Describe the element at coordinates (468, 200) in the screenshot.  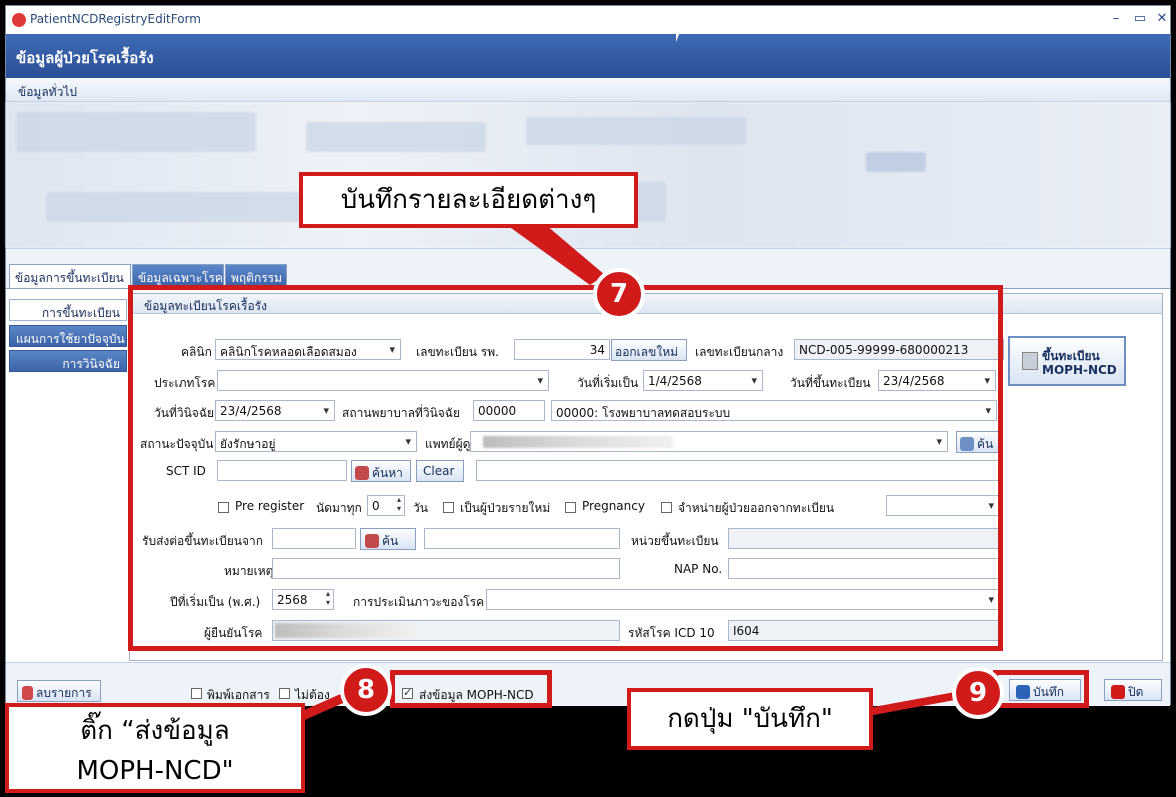
I see `callout-7: บันทึกรายละเอียดต่างๆ` at that location.